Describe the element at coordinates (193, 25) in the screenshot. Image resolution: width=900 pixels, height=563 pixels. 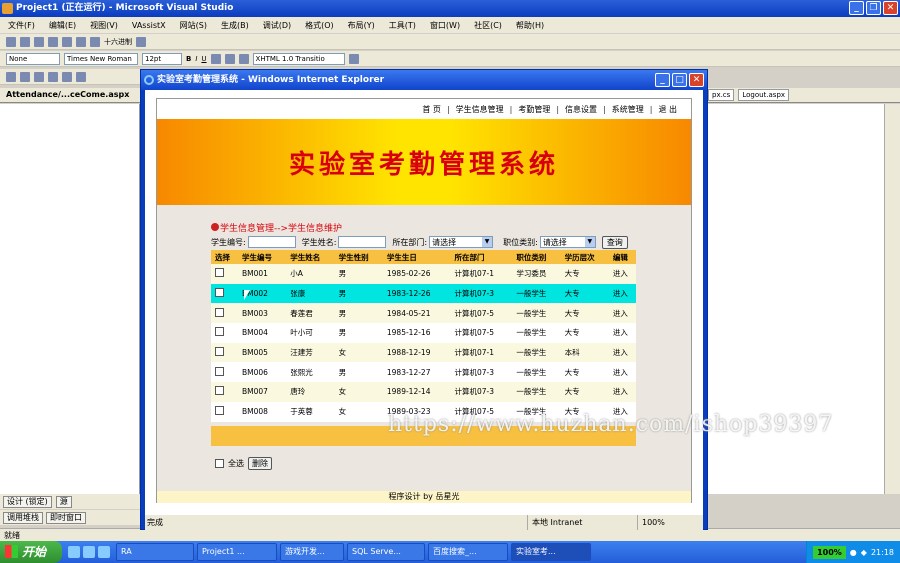
I see `menu-website: 网站(S)` at that location.